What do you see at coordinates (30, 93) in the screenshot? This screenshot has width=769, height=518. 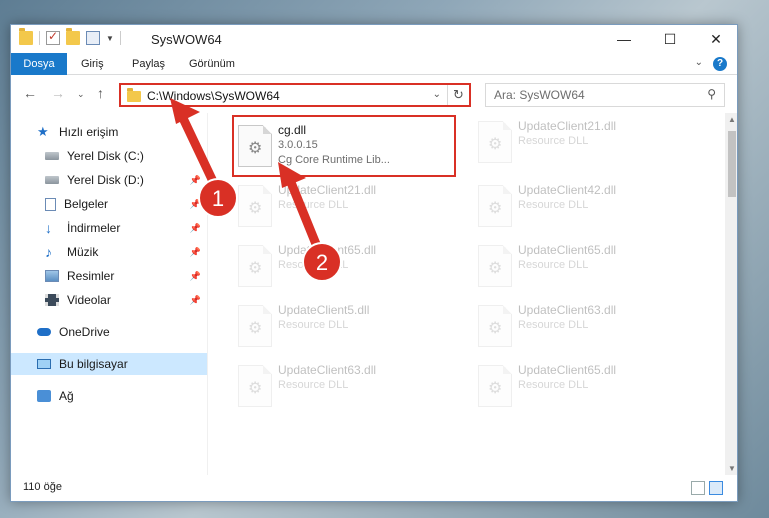 I see `back-arrow-icon: ←` at bounding box center [30, 93].